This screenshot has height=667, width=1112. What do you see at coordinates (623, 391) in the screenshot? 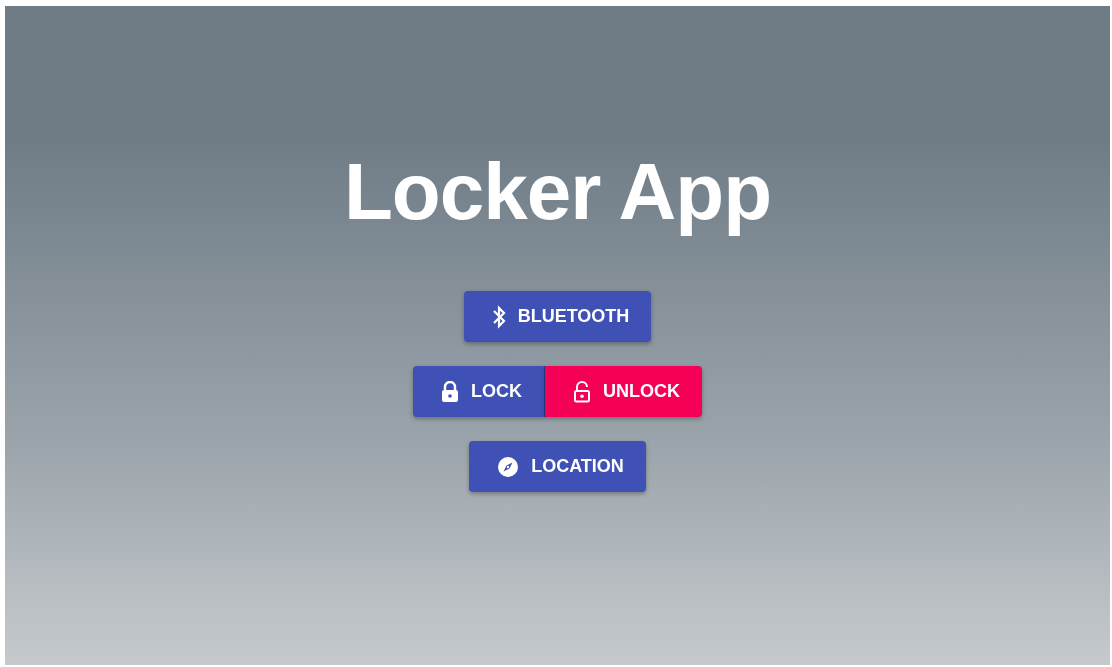
I see `unlock-button: UNLOCK` at bounding box center [623, 391].